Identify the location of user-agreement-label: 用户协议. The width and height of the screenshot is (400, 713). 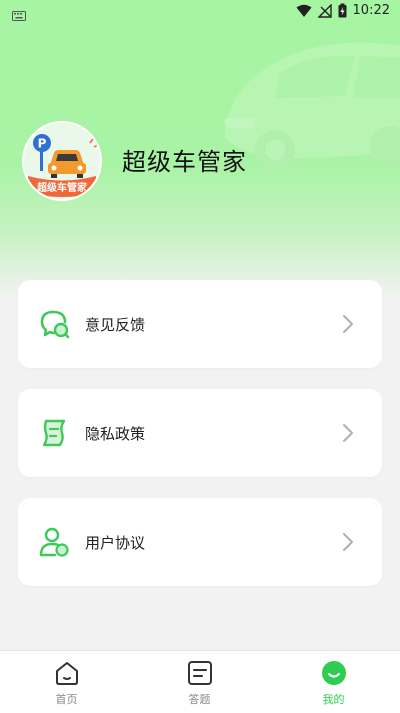
(115, 543).